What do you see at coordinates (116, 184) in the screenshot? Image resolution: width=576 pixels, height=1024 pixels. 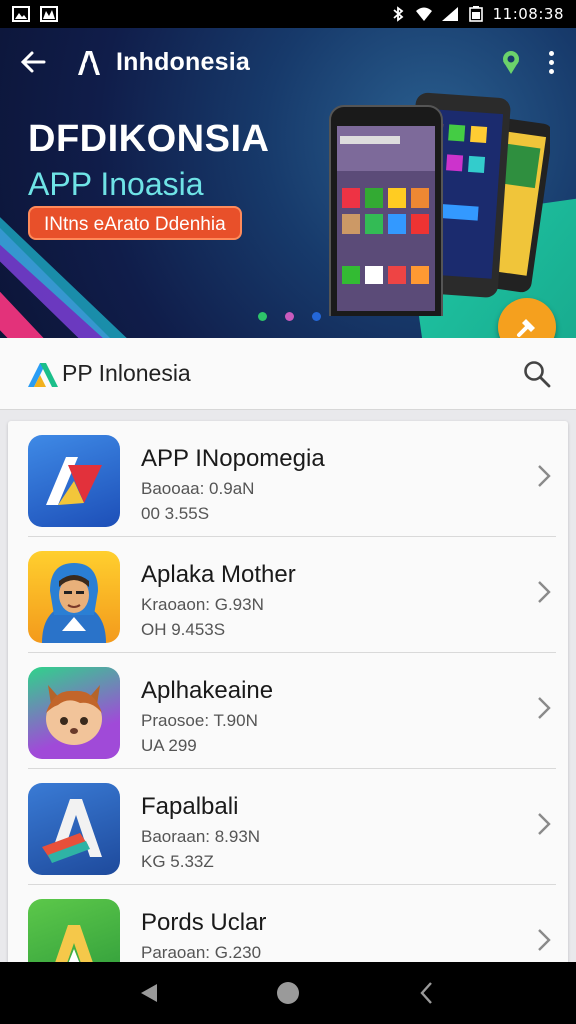 I see `hero-subtitle: APP Inoasia` at bounding box center [116, 184].